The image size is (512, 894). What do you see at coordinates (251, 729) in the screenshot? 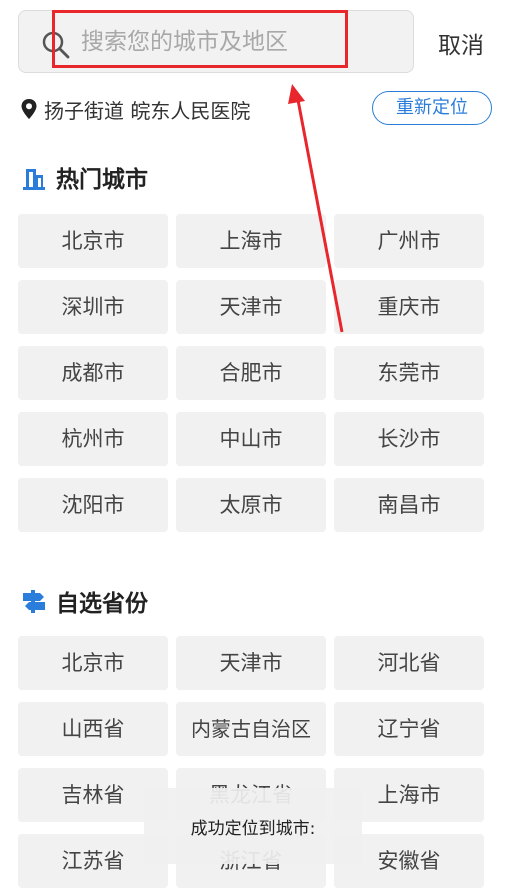
I see `province-cell: 内蒙古自治区` at bounding box center [251, 729].